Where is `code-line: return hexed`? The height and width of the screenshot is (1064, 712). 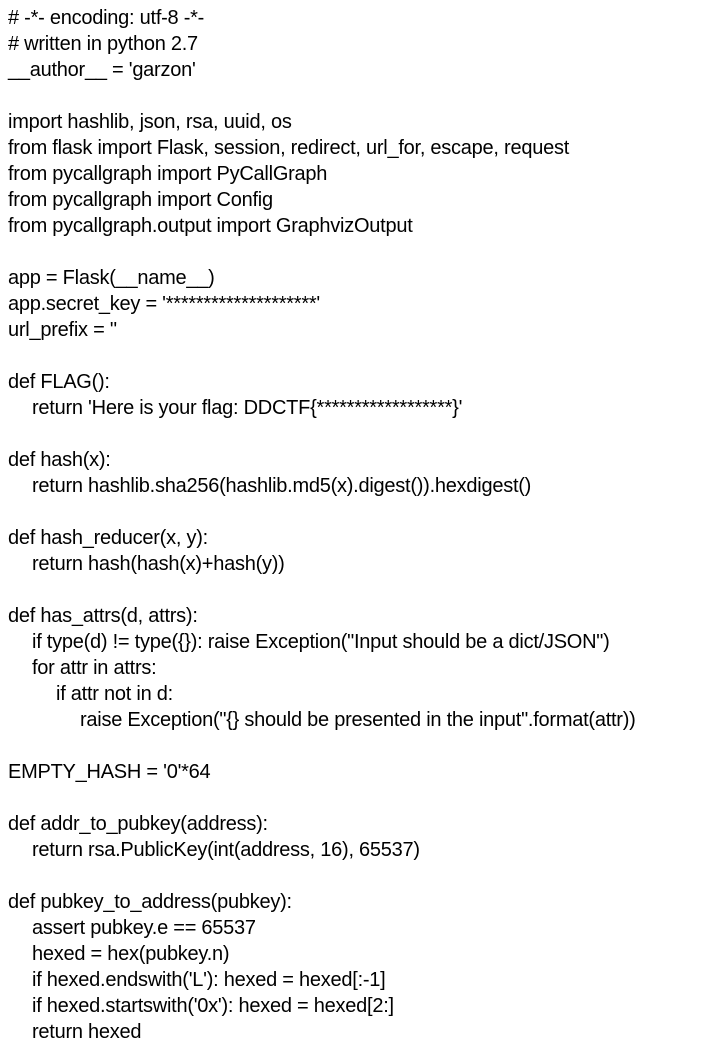
code-line: return hexed is located at coordinates (87, 1032).